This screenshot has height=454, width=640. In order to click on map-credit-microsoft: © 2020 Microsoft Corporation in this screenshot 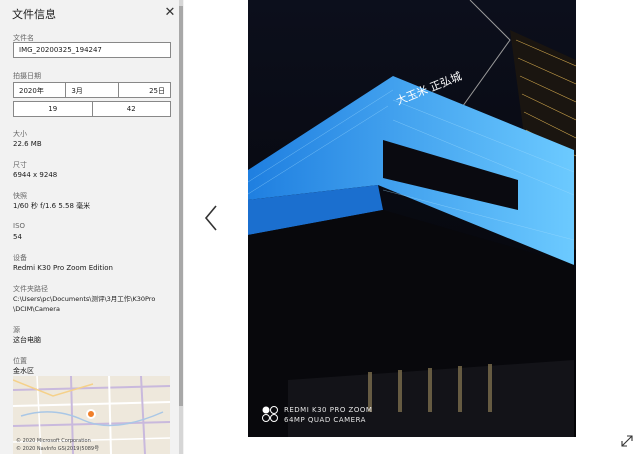, I will do `click(53, 441)`.